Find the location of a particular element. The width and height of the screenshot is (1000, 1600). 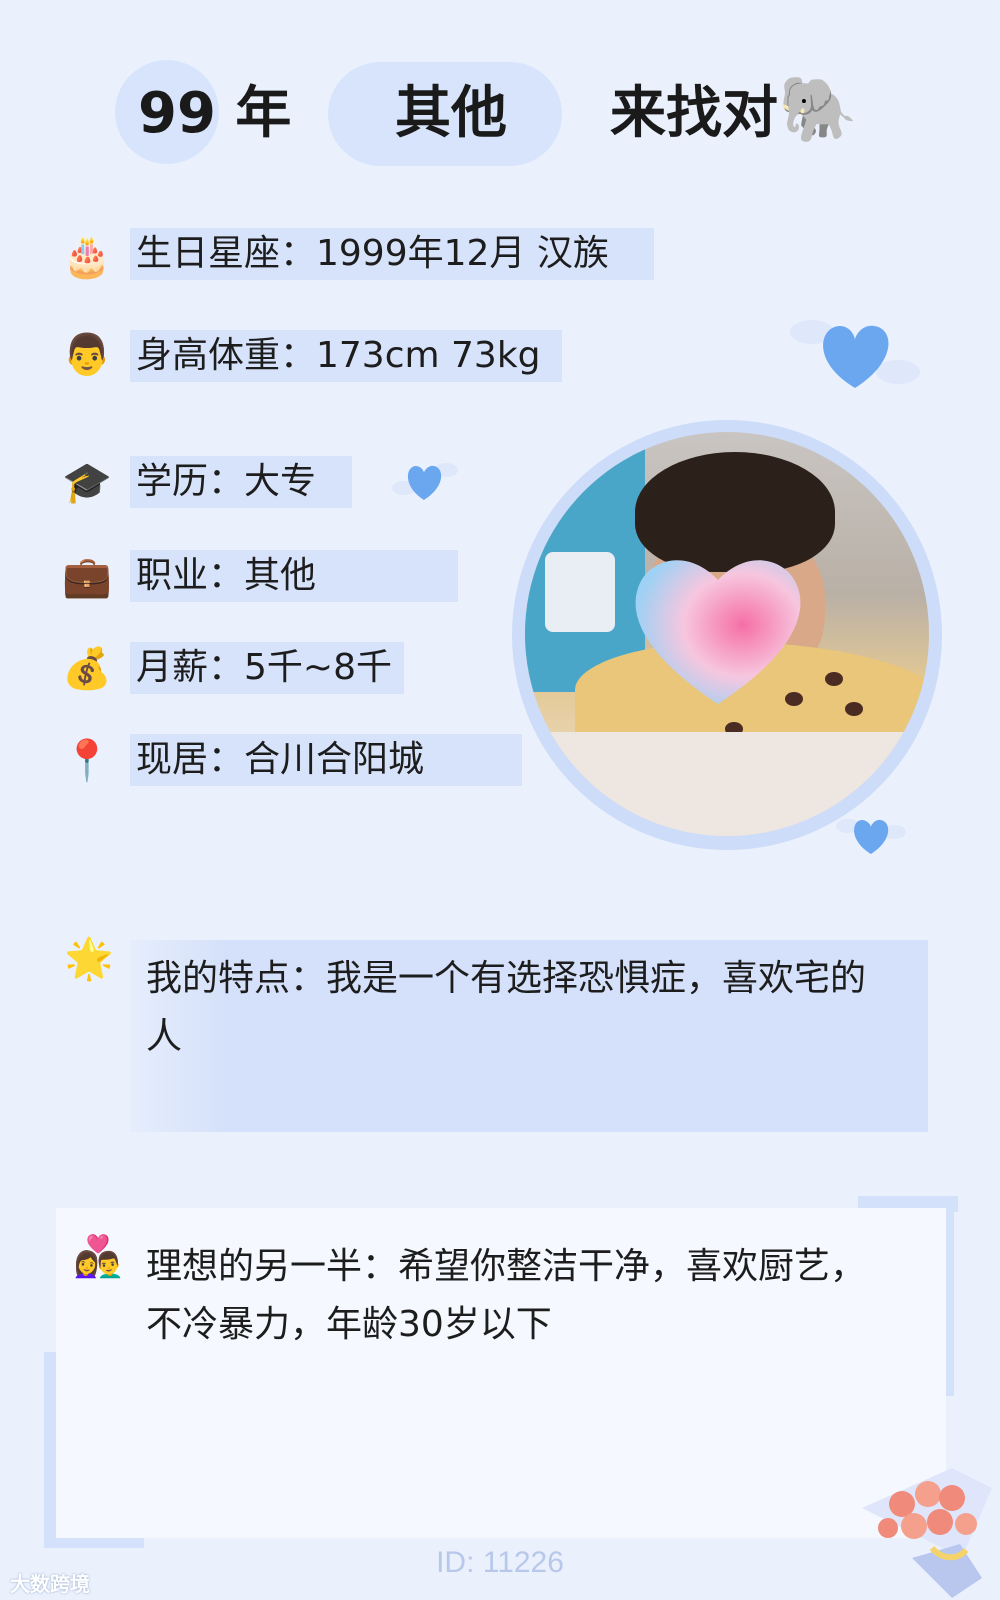

residence-text: 现居：合川合阳城 is located at coordinates (280, 759).